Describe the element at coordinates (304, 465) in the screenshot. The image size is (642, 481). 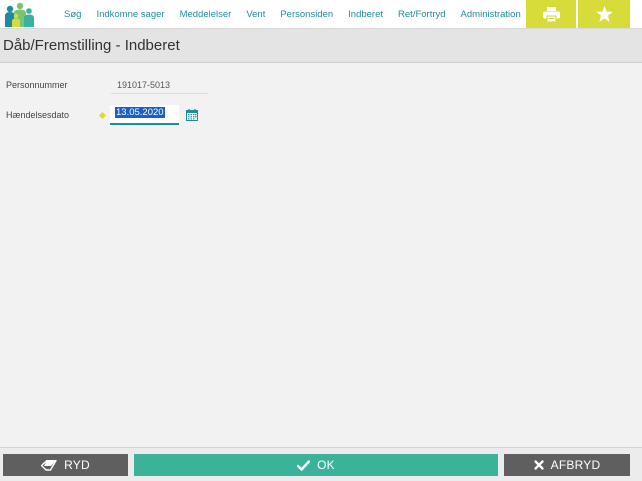
I see `checkmark-icon` at that location.